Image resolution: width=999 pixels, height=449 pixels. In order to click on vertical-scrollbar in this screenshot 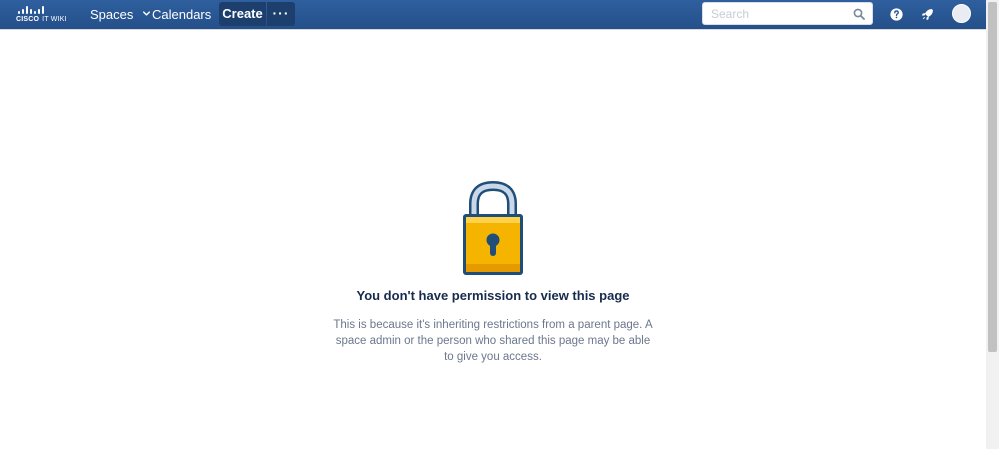, I will do `click(992, 224)`.